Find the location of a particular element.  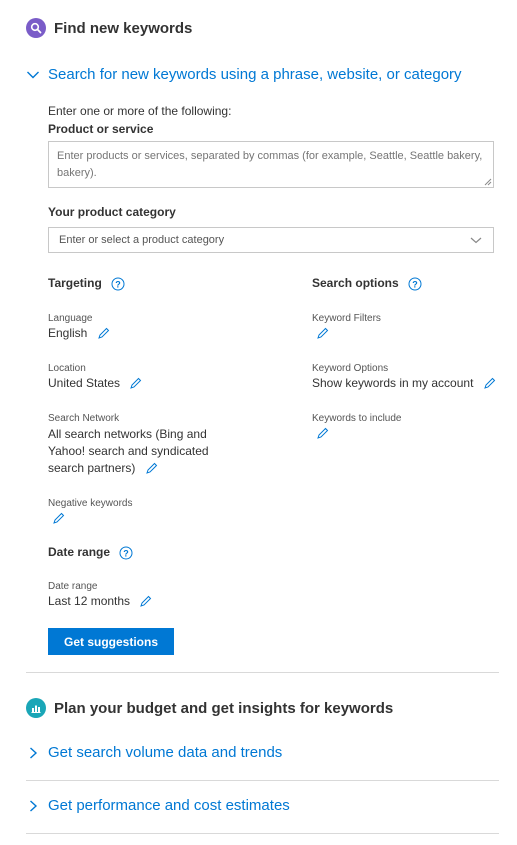

language-label: Language is located at coordinates (70, 318).